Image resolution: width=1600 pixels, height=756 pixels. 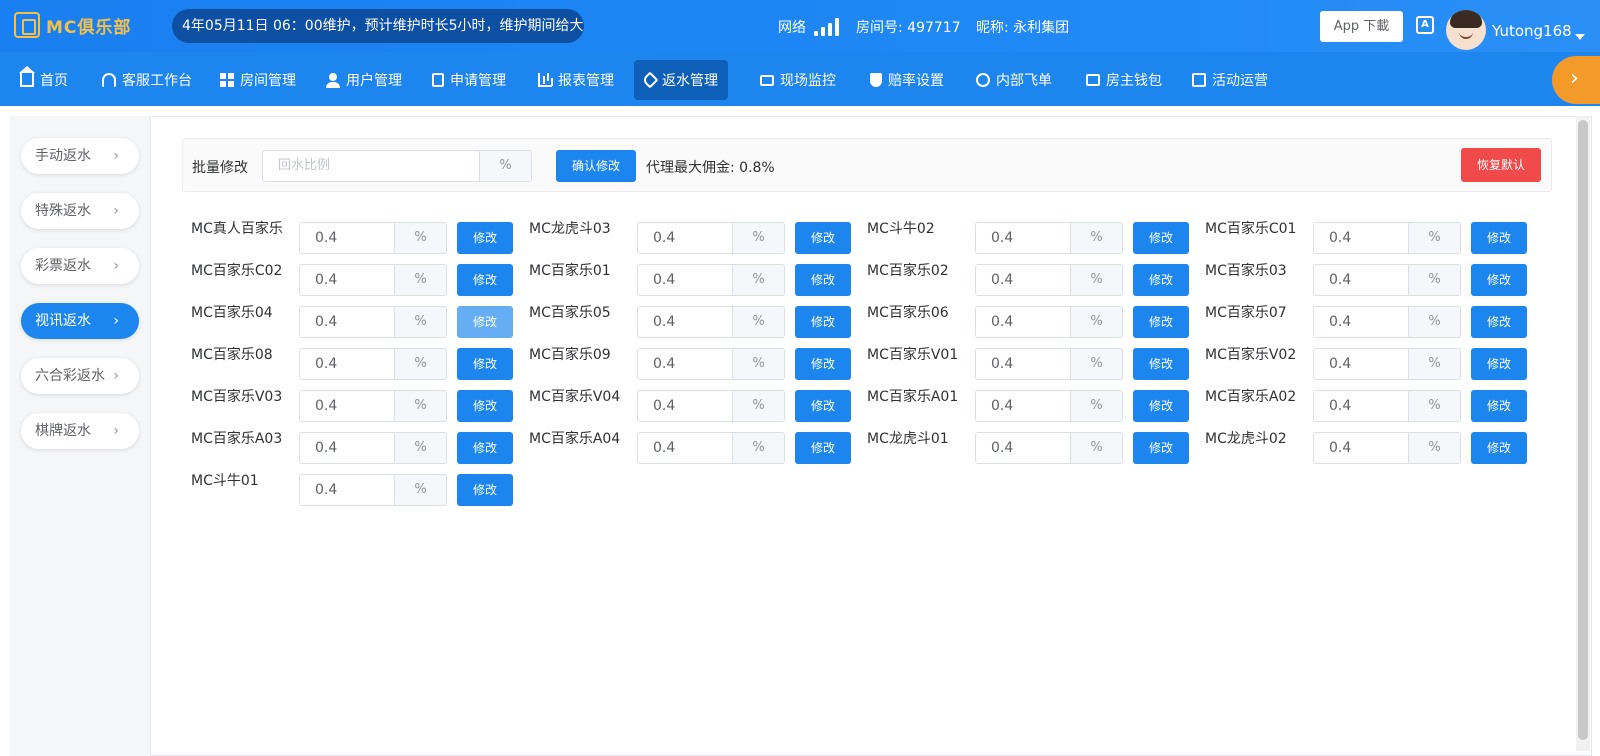 What do you see at coordinates (690, 81) in the screenshot?
I see `nav-label: 返水管理` at bounding box center [690, 81].